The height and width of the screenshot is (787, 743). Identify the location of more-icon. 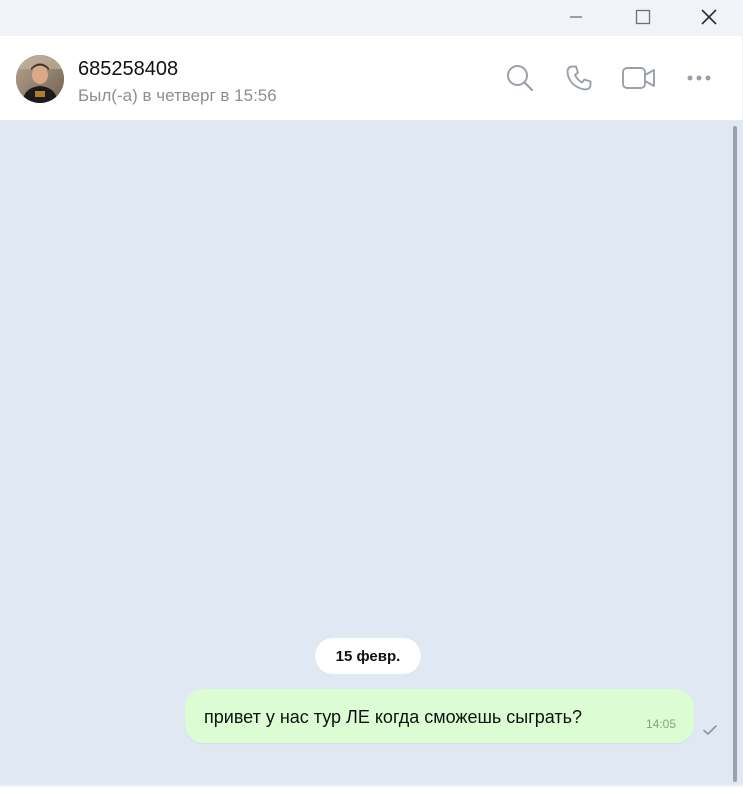
(699, 78).